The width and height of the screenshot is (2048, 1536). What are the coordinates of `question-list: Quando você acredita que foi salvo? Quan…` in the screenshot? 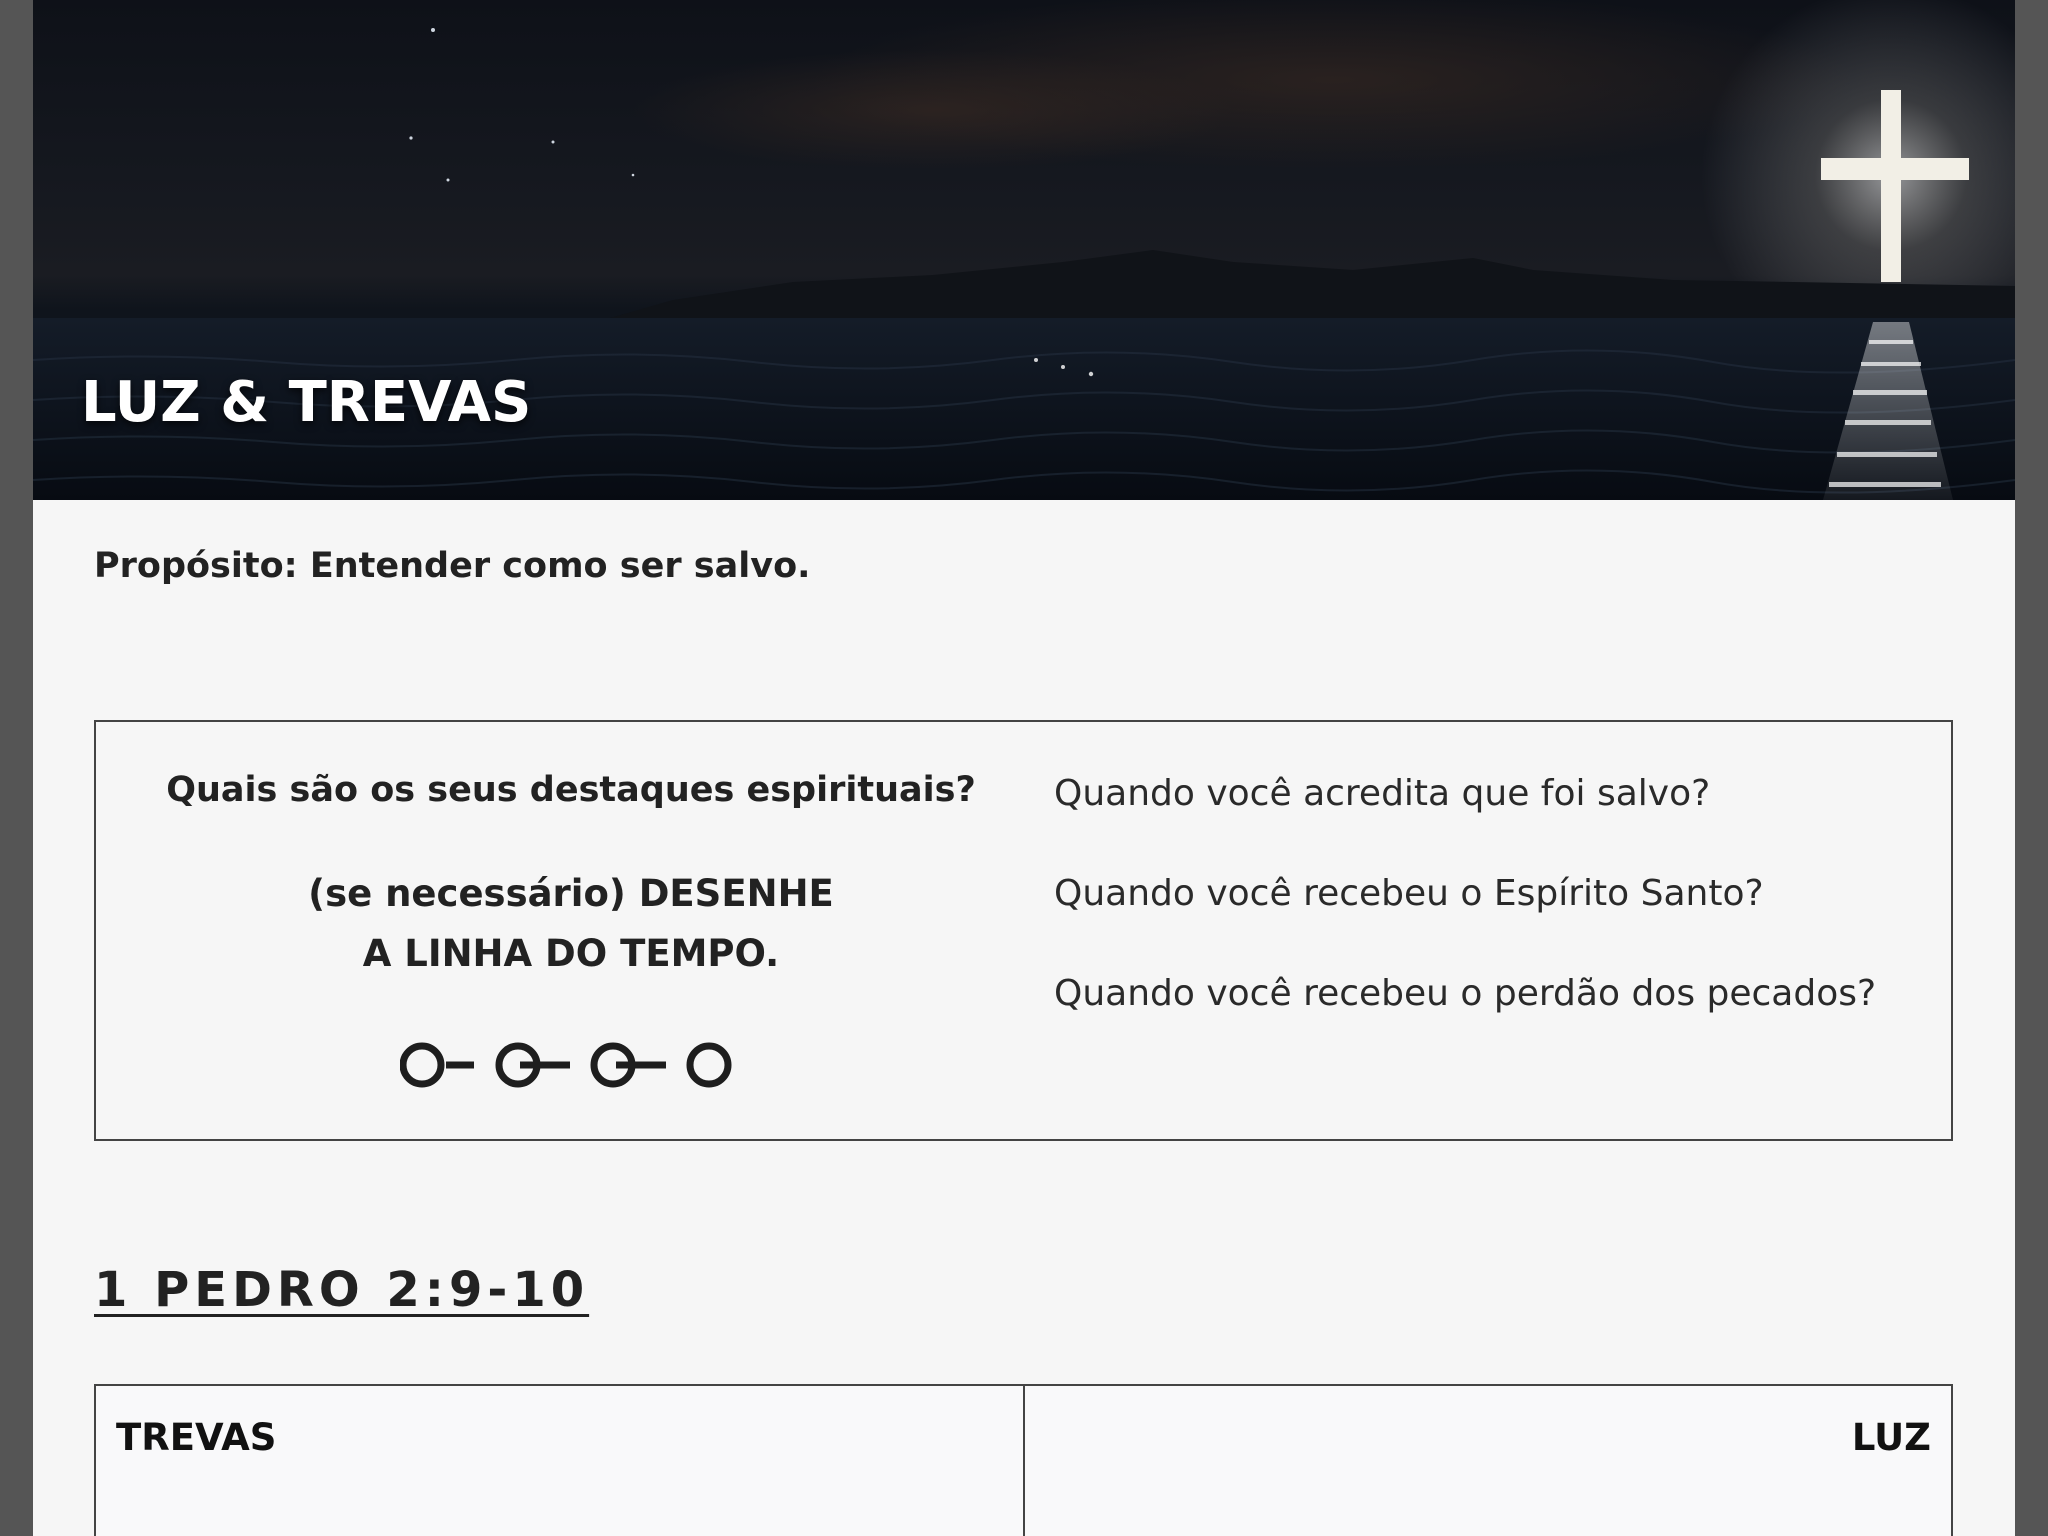 It's located at (1494, 920).